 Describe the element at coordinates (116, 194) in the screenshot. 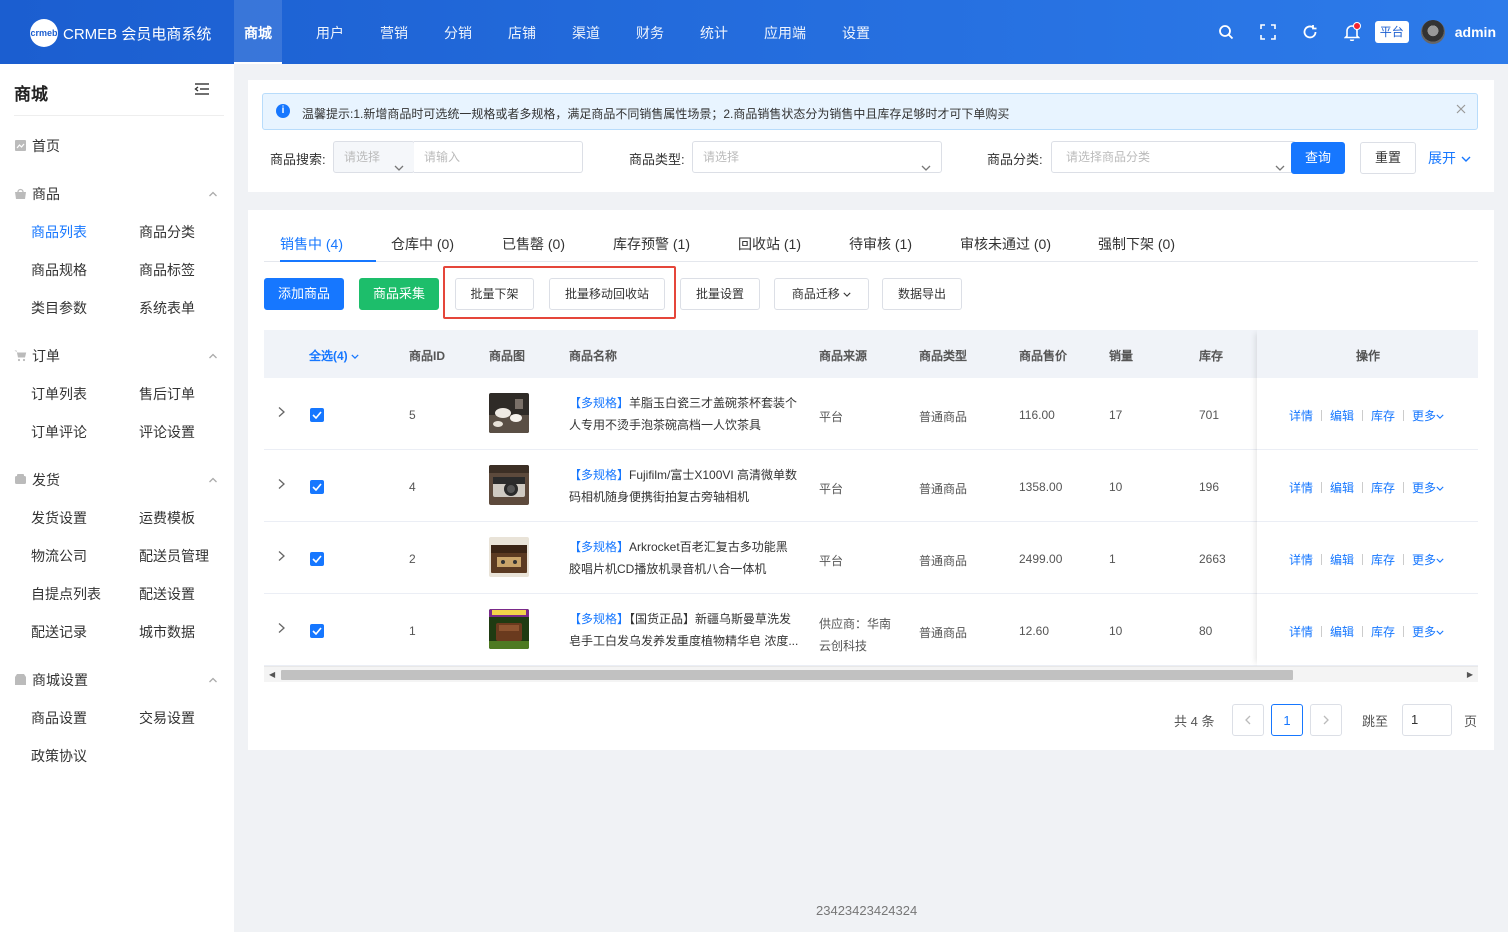

I see `sidebar-group-goods: 商品` at that location.